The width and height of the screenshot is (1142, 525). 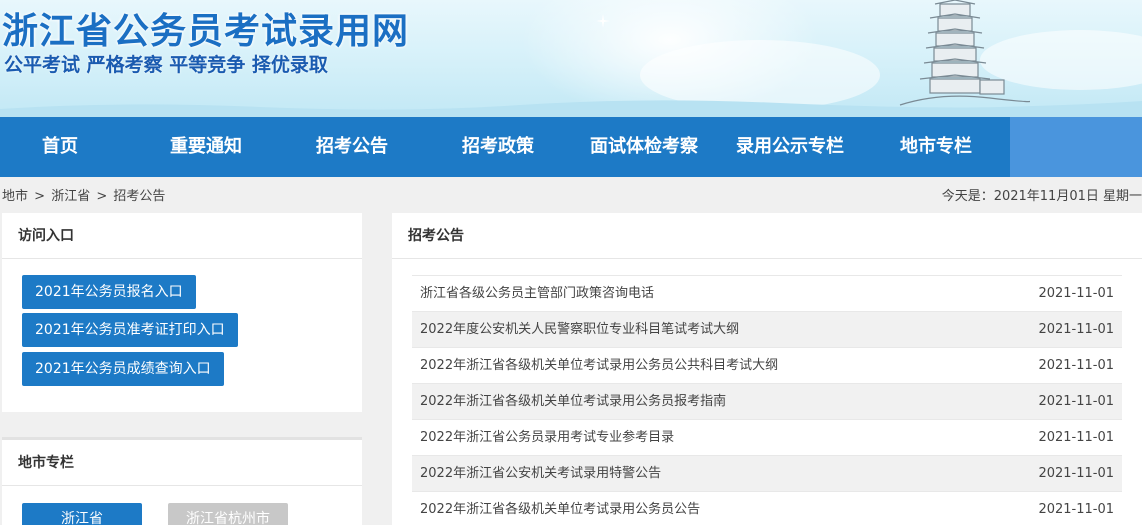 What do you see at coordinates (767, 236) in the screenshot?
I see `notice-panel-title: 招考公告` at bounding box center [767, 236].